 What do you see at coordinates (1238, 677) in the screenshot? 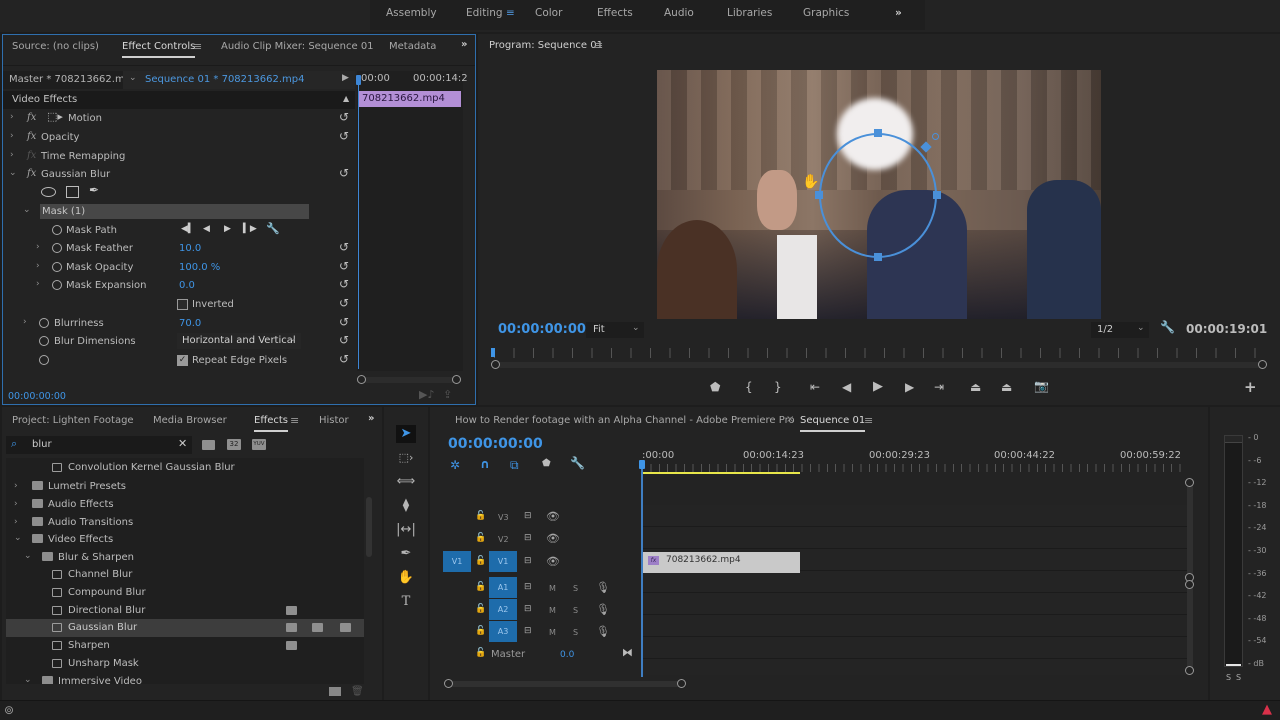
I see `solo-right-button: S` at bounding box center [1238, 677].